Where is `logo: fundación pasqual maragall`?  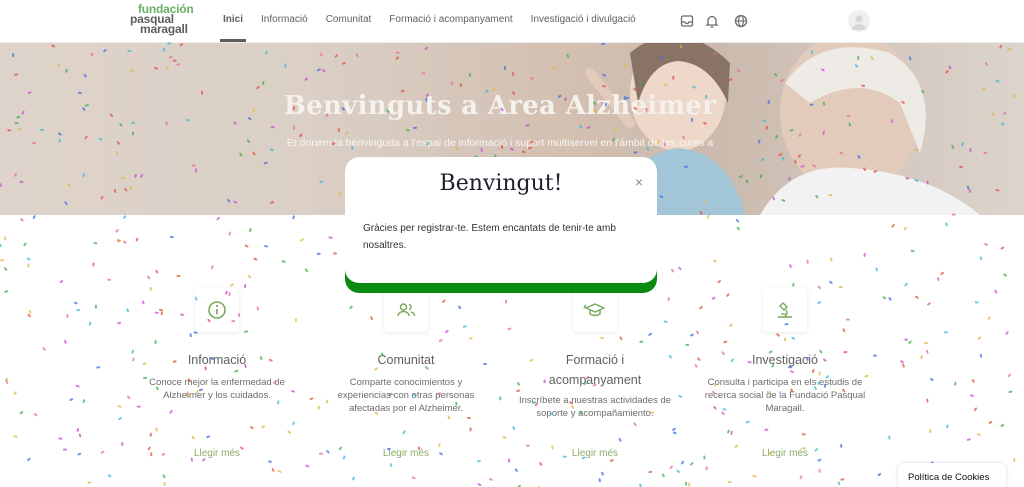
logo: fundación pasqual maragall is located at coordinates (165, 19).